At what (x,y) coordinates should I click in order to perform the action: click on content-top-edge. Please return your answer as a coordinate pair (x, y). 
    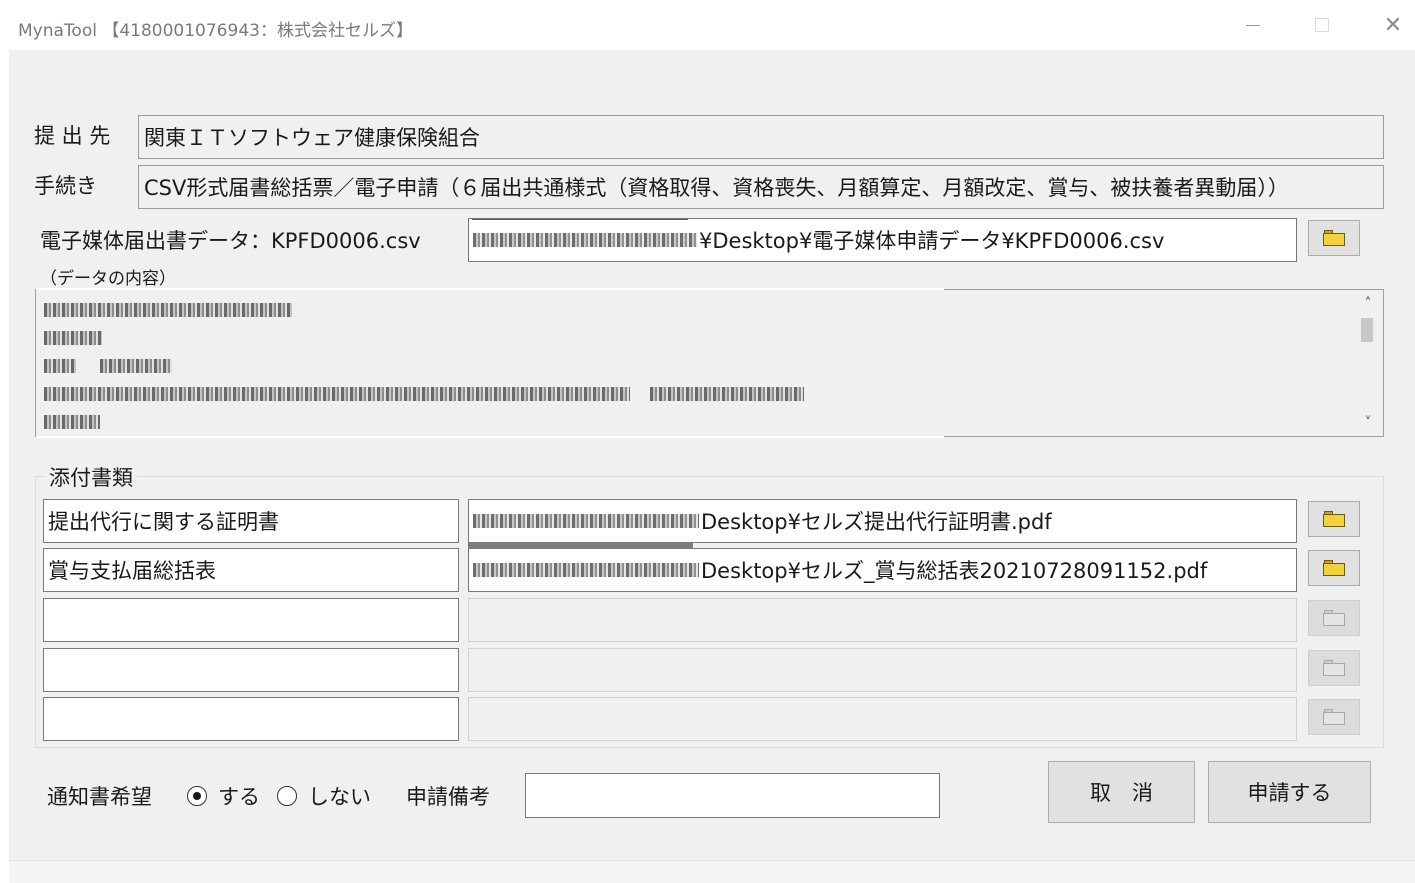
    Looking at the image, I should click on (490, 289).